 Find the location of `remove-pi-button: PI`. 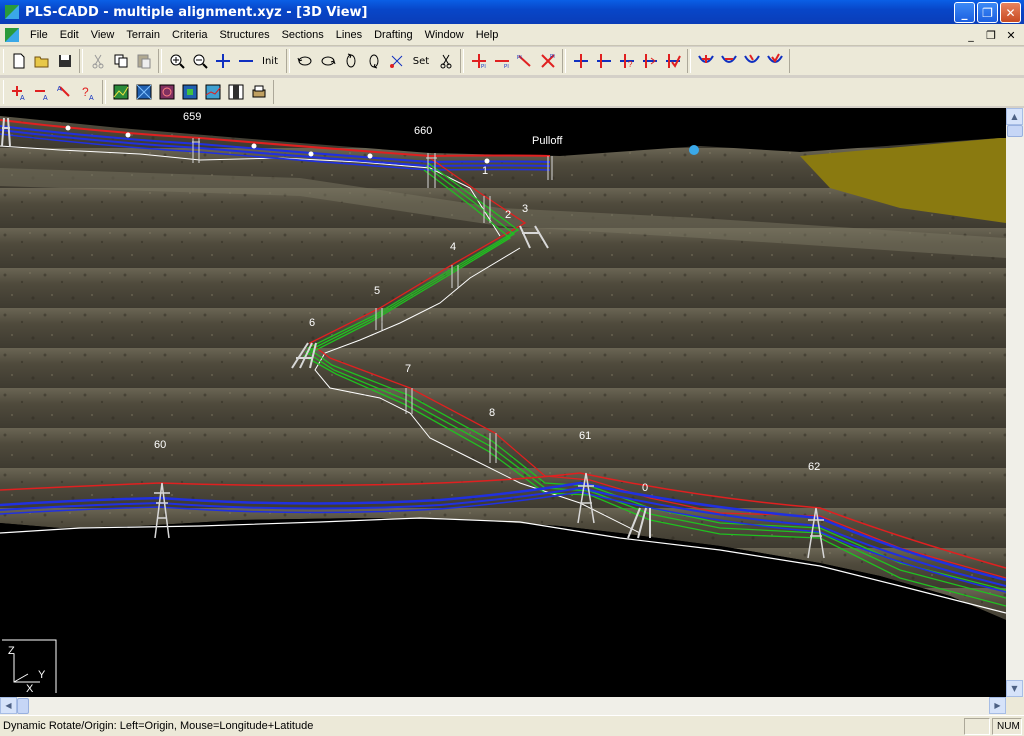

remove-pi-button: PI is located at coordinates (547, 61).